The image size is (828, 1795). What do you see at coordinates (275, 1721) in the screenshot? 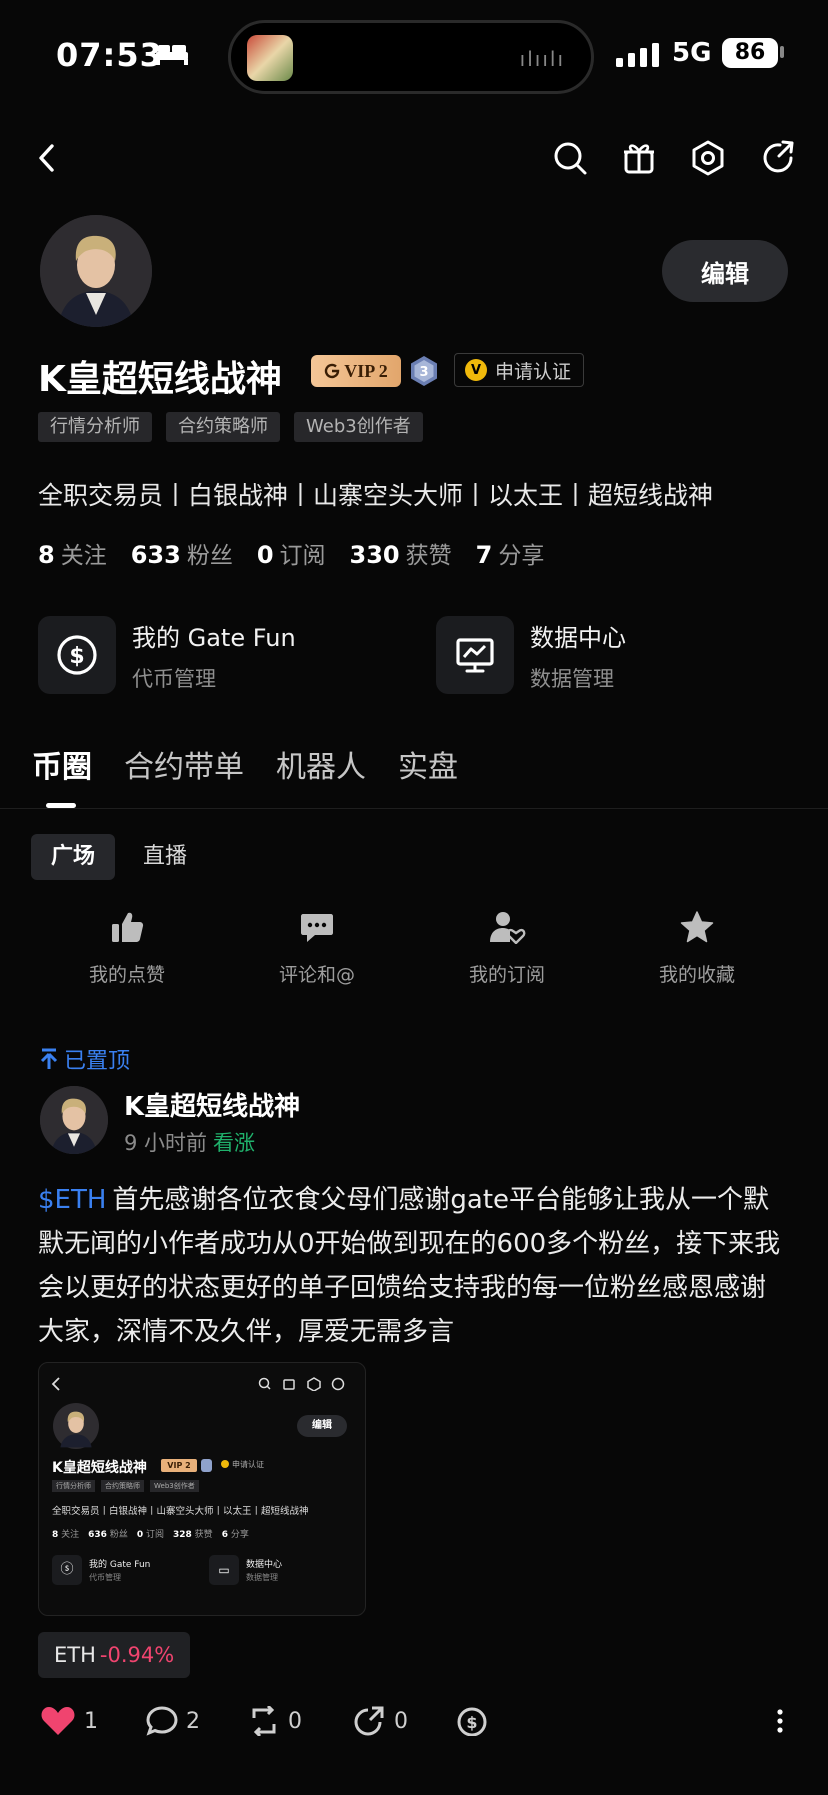
I see `repost-button: 0` at bounding box center [275, 1721].